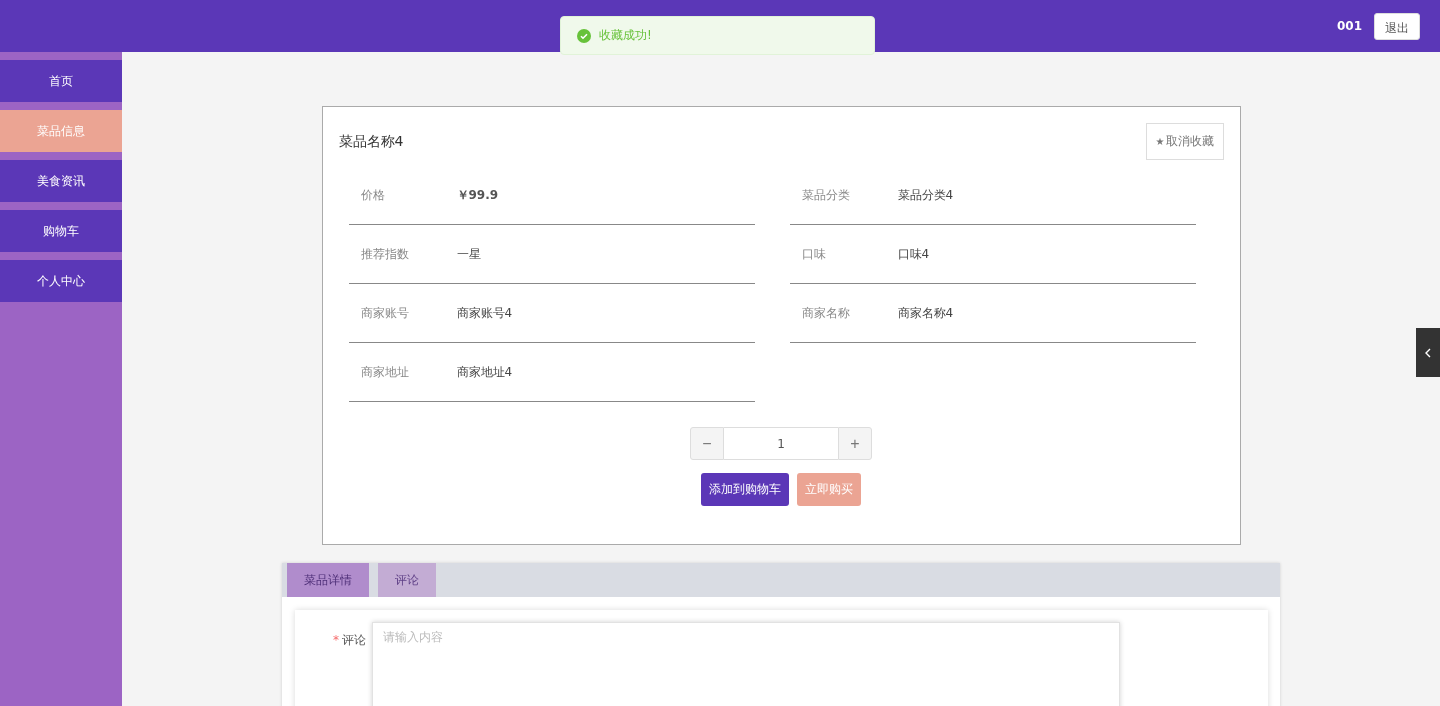 The width and height of the screenshot is (1440, 706). I want to click on comment-field: 请输入内容, so click(746, 664).